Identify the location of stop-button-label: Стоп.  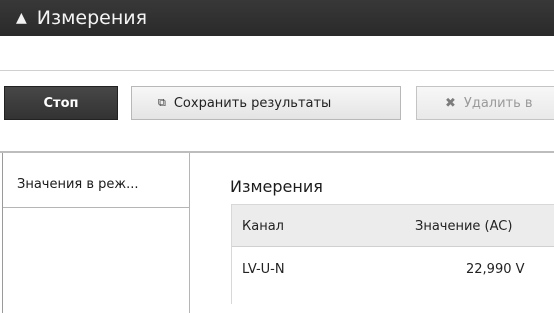
(61, 103).